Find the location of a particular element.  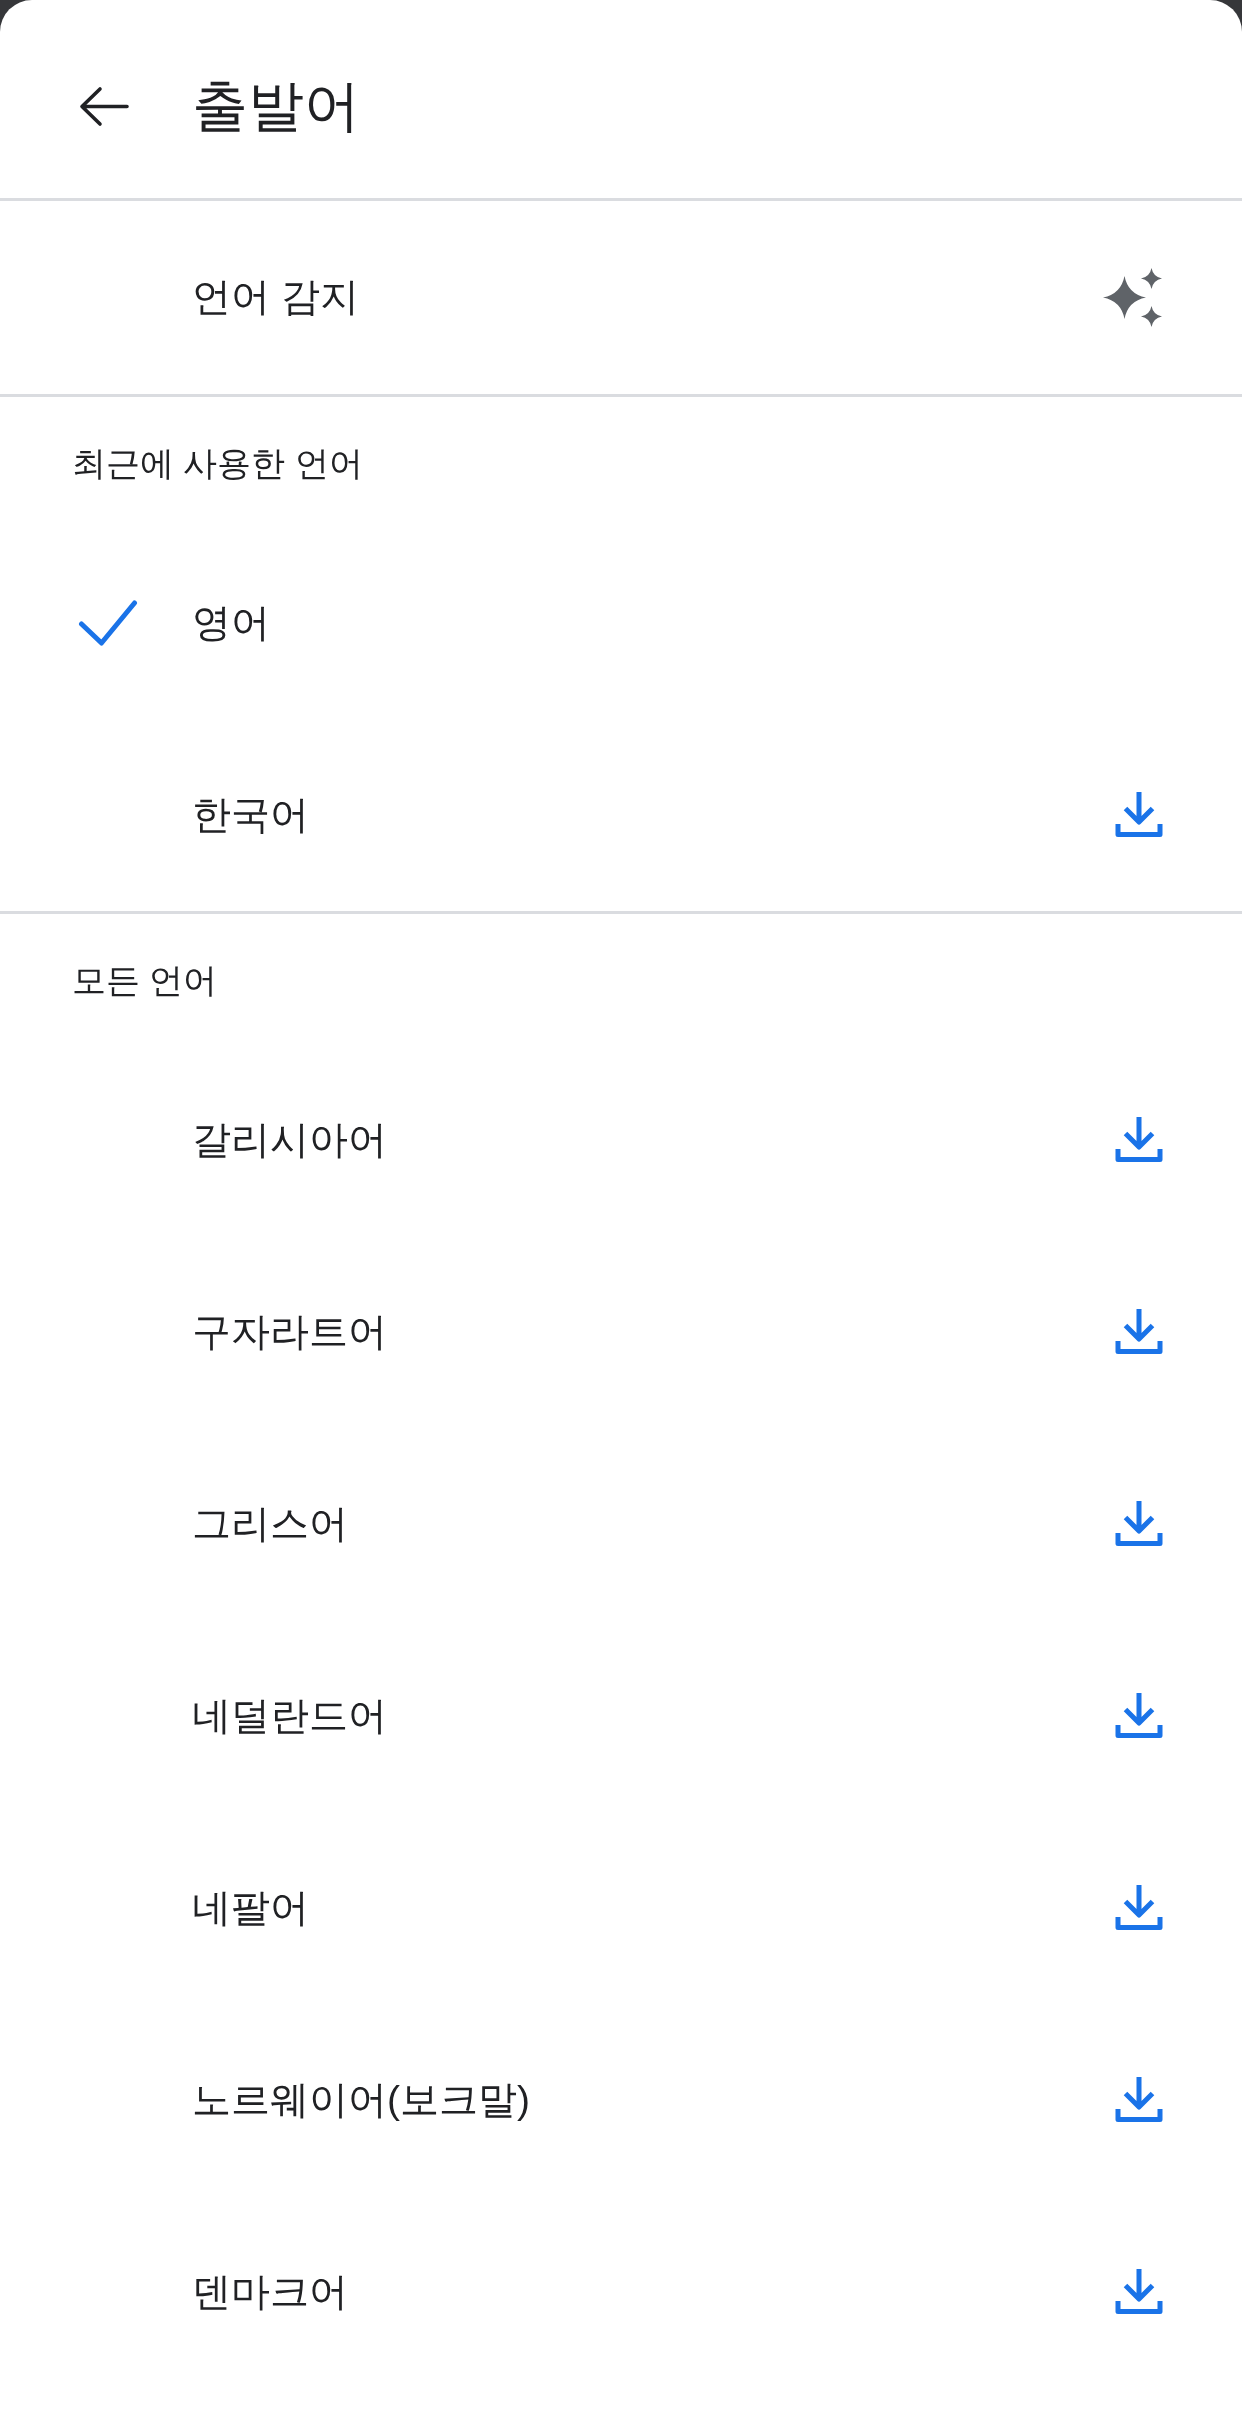

language-option: 네덜란드어 is located at coordinates (289, 1716).